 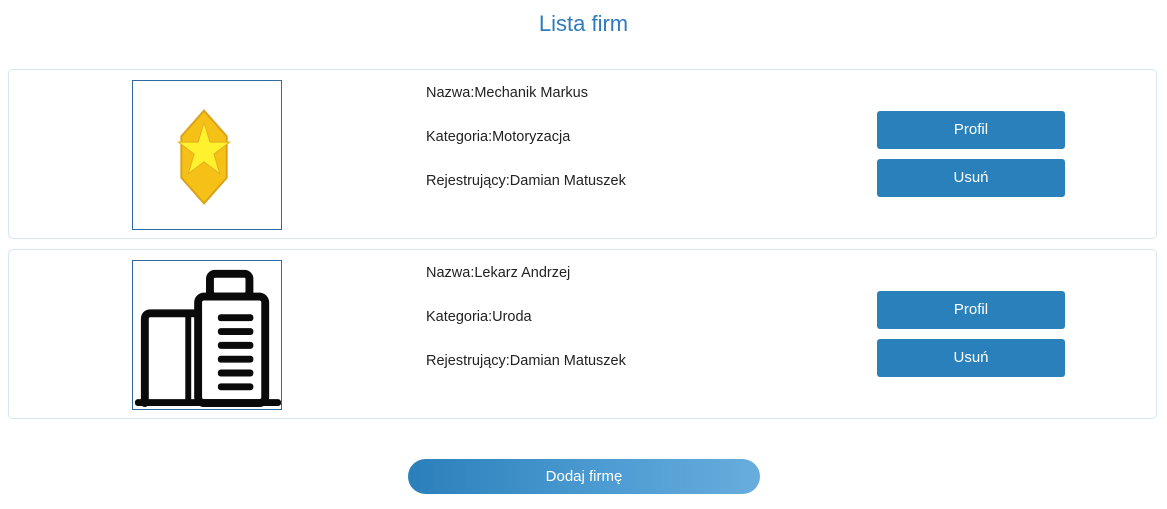 What do you see at coordinates (507, 93) in the screenshot?
I see `company-name: Nazwa:Mechanik Markus` at bounding box center [507, 93].